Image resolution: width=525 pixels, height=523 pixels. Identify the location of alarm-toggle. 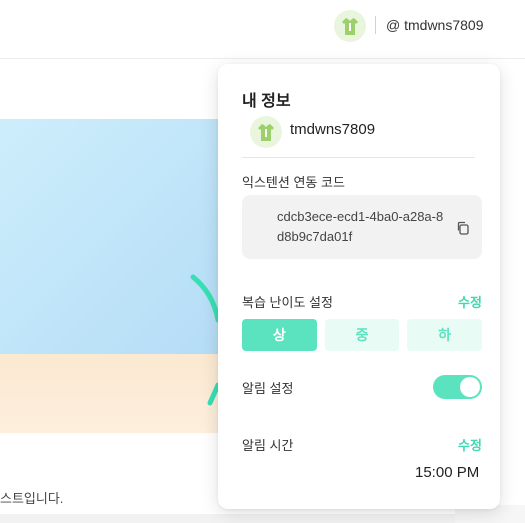
(457, 387).